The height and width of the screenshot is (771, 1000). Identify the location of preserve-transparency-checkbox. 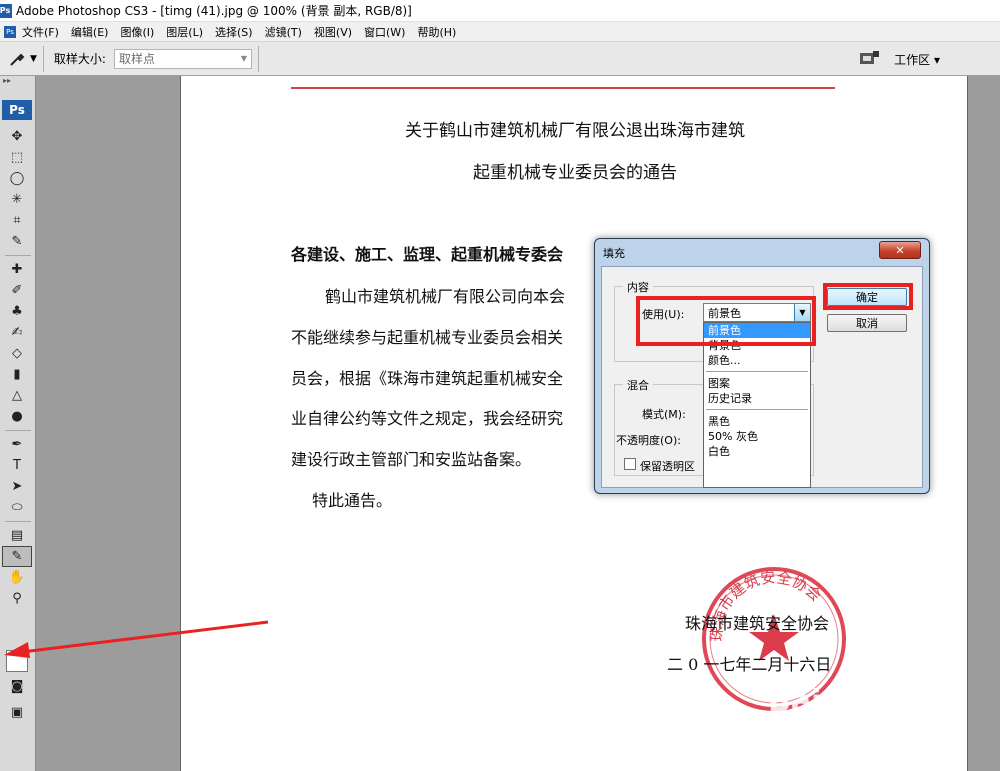
(630, 464).